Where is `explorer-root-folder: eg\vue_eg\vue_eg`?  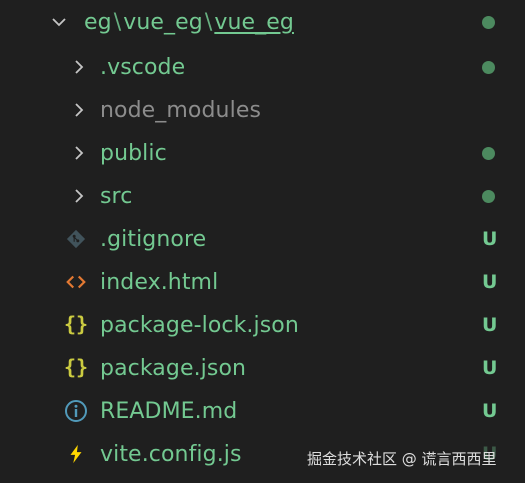 explorer-root-folder: eg\vue_eg\vue_eg is located at coordinates (262, 22).